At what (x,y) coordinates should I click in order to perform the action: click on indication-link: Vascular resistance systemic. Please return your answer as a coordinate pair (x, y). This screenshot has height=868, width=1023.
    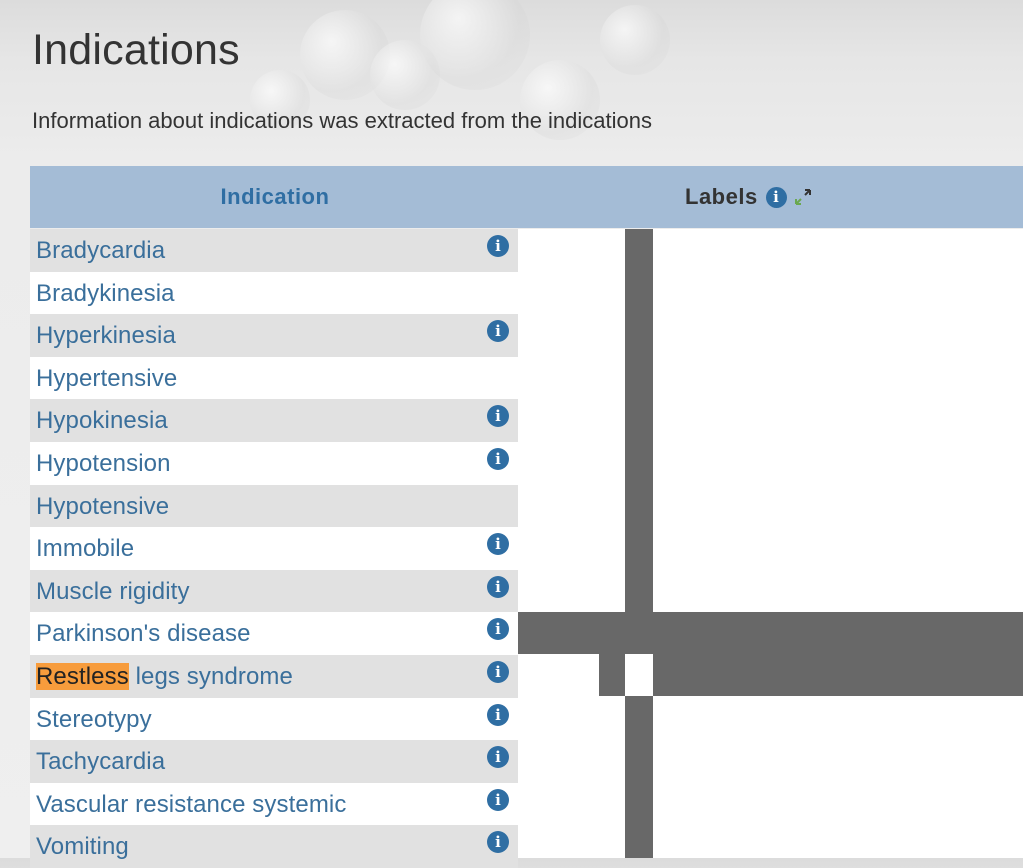
    Looking at the image, I should click on (191, 805).